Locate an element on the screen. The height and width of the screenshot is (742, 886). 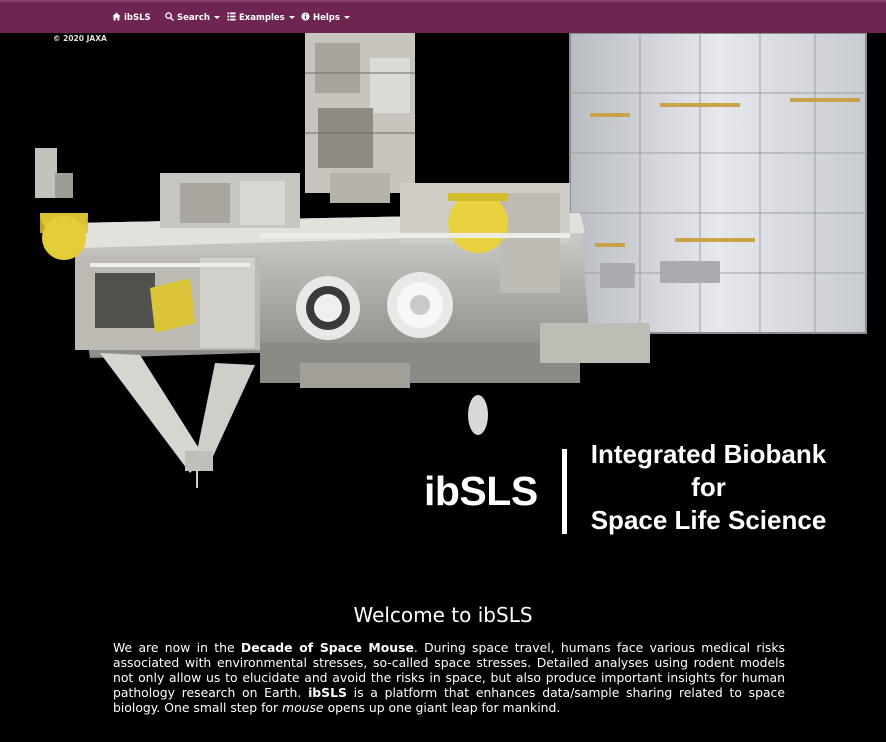
intro-bold-1: Decade of Space Mouse is located at coordinates (327, 647).